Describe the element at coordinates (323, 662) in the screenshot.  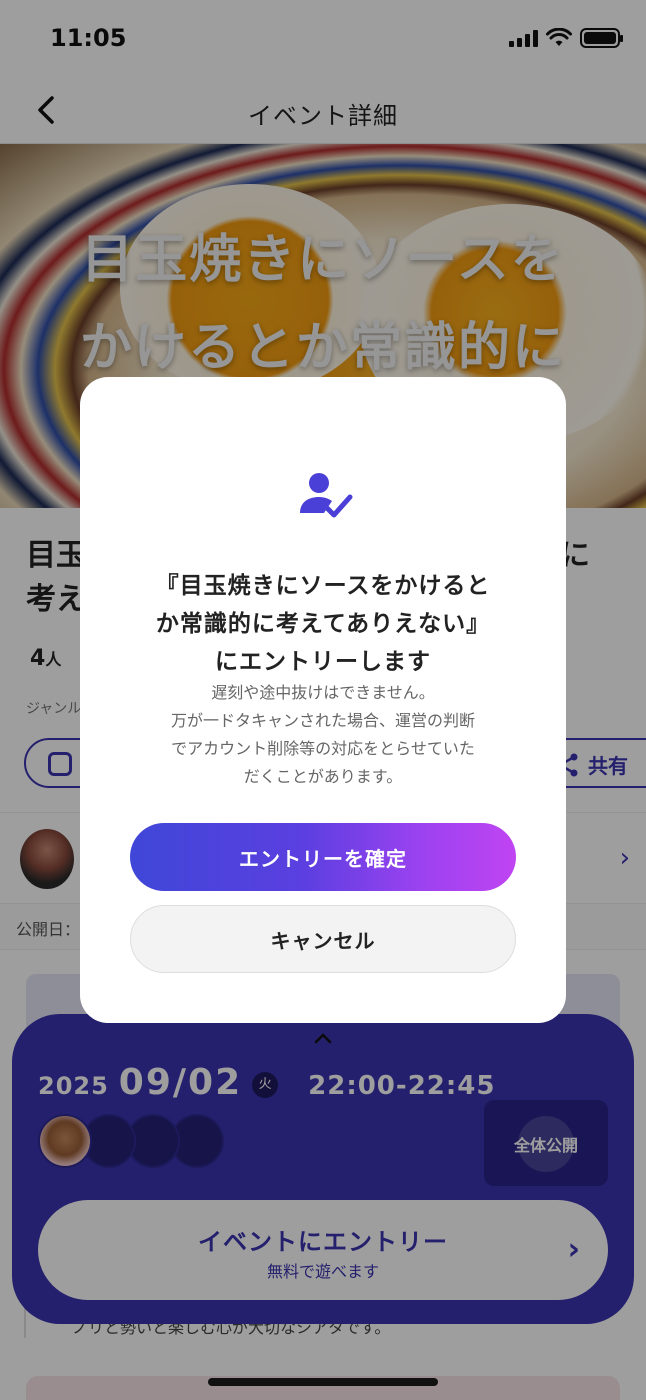
I see `dialog-title-line3: にエントリーします` at that location.